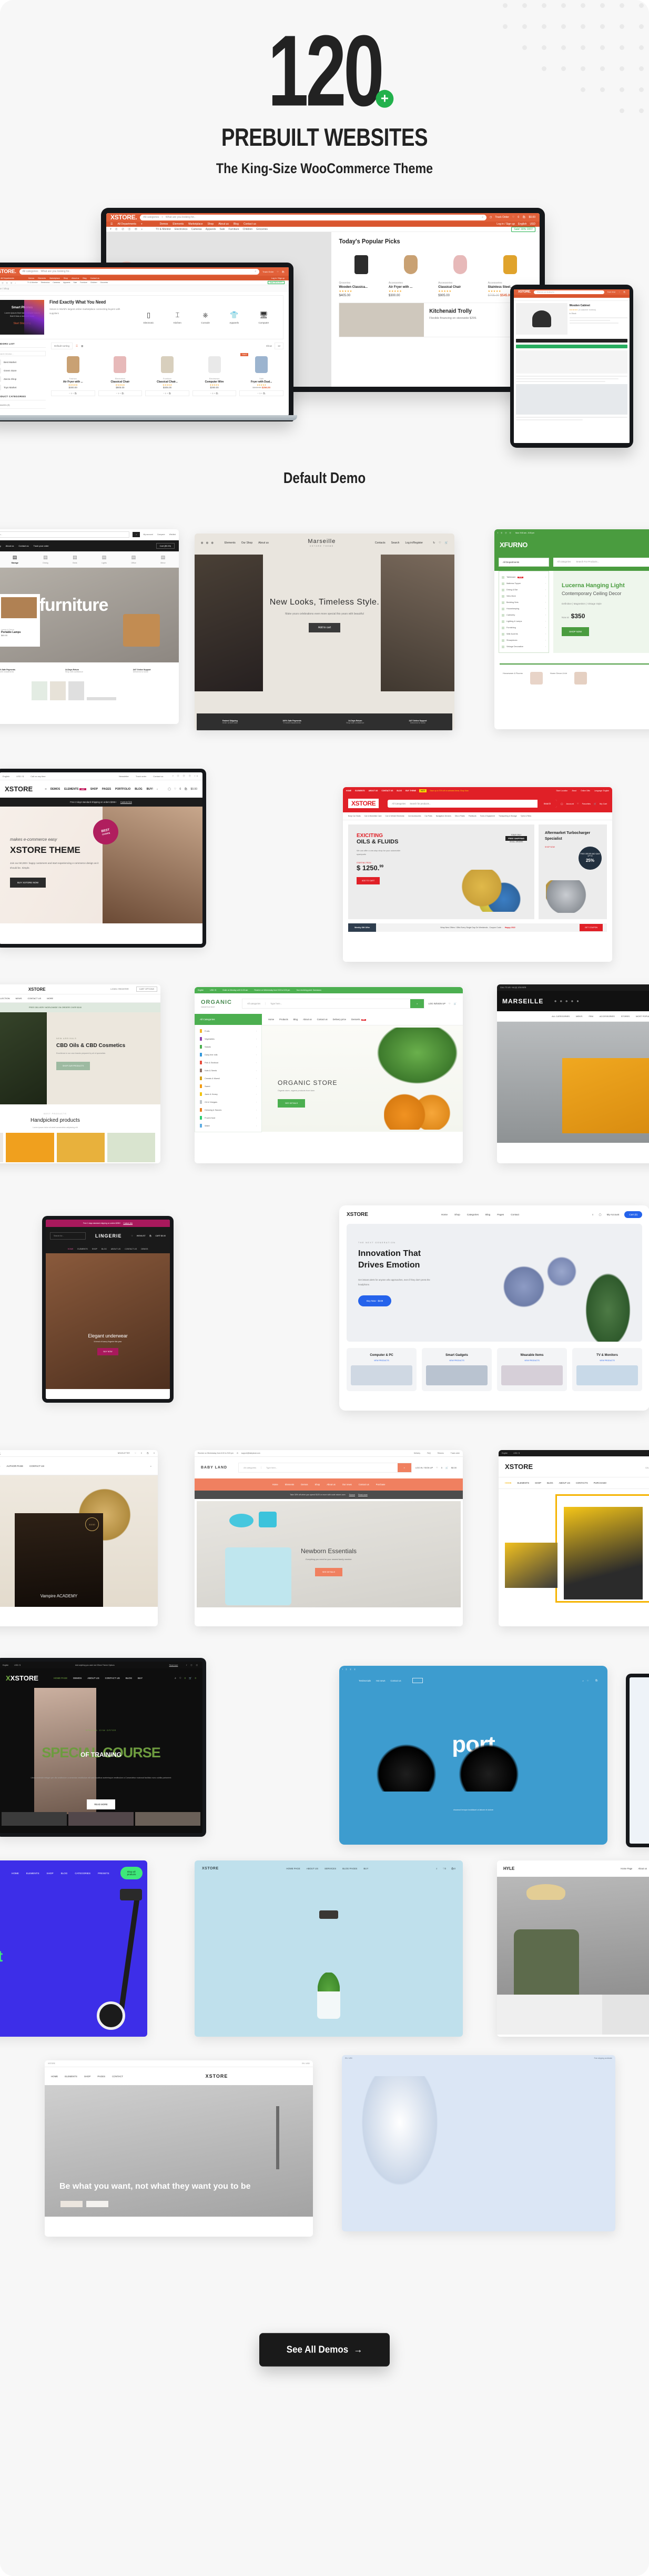 The image size is (649, 2576). What do you see at coordinates (23, 388) in the screenshot?
I see `vendor-3: Toys Market` at bounding box center [23, 388].